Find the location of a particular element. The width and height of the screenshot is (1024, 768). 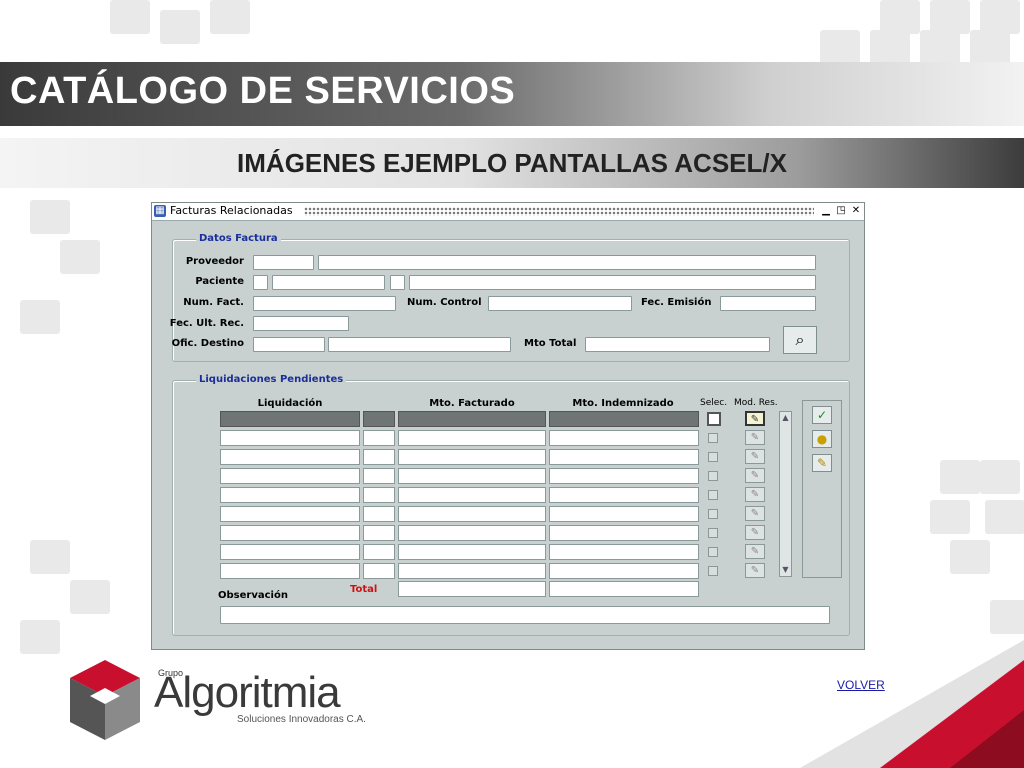

mto-total-field is located at coordinates (677, 344).